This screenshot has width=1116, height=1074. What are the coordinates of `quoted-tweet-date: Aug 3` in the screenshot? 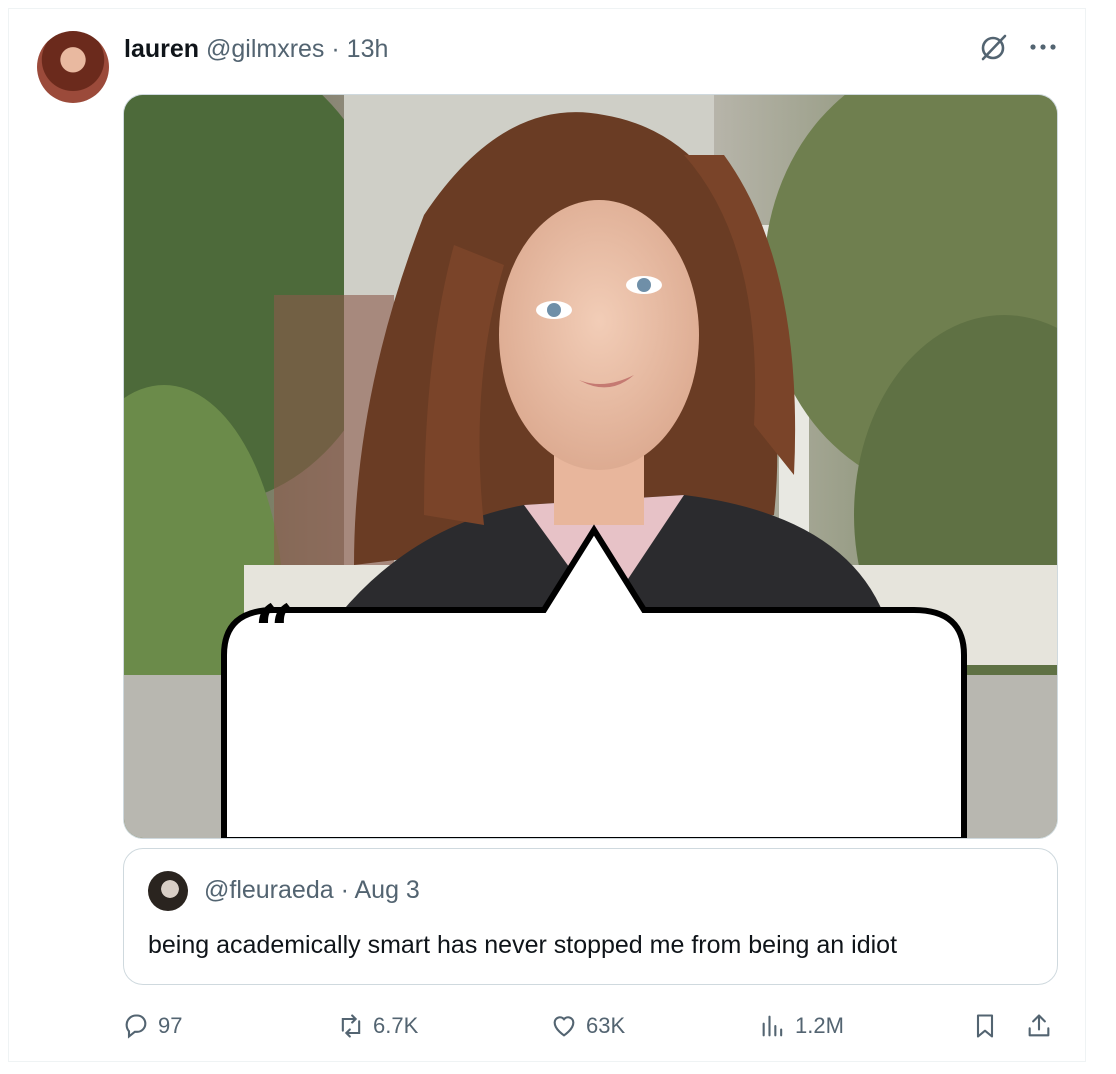 It's located at (387, 890).